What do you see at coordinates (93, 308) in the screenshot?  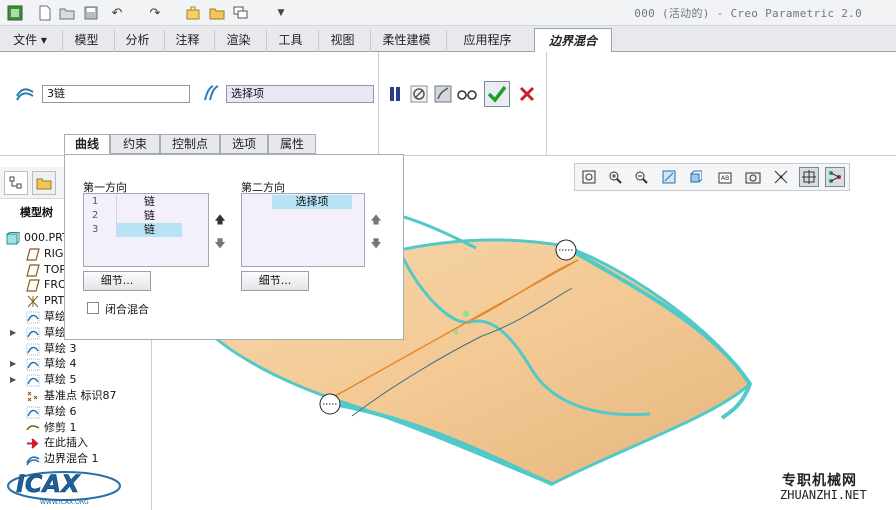 I see `closed-blend-checkbox` at bounding box center [93, 308].